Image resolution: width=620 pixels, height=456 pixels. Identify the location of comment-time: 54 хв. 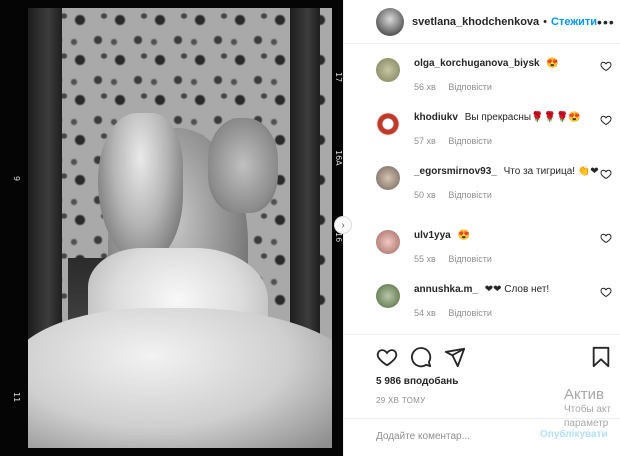
(425, 313).